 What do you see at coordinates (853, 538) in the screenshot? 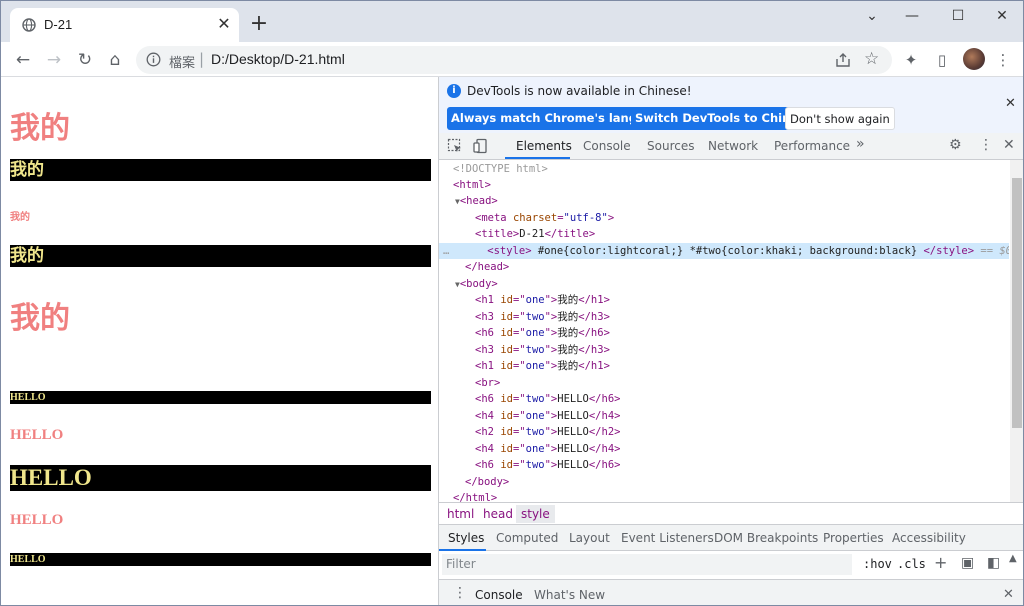
I see `subtab-properties: Properties` at bounding box center [853, 538].